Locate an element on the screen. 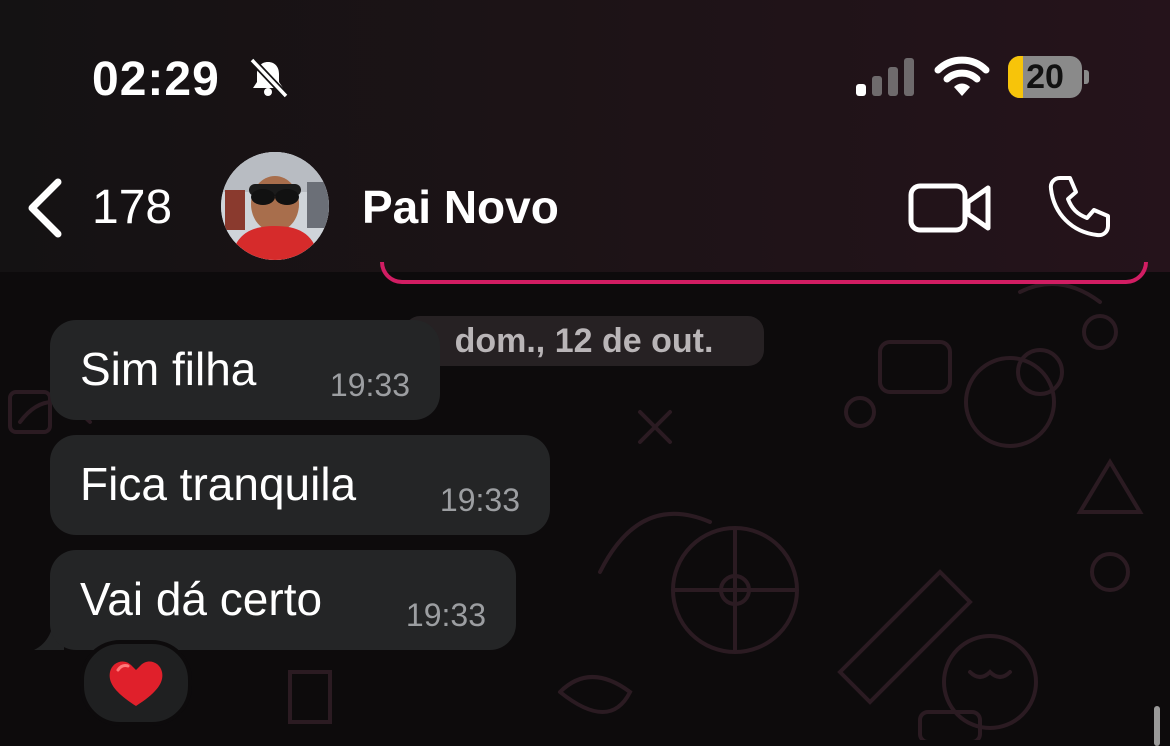  scrollbar is located at coordinates (1157, 726).